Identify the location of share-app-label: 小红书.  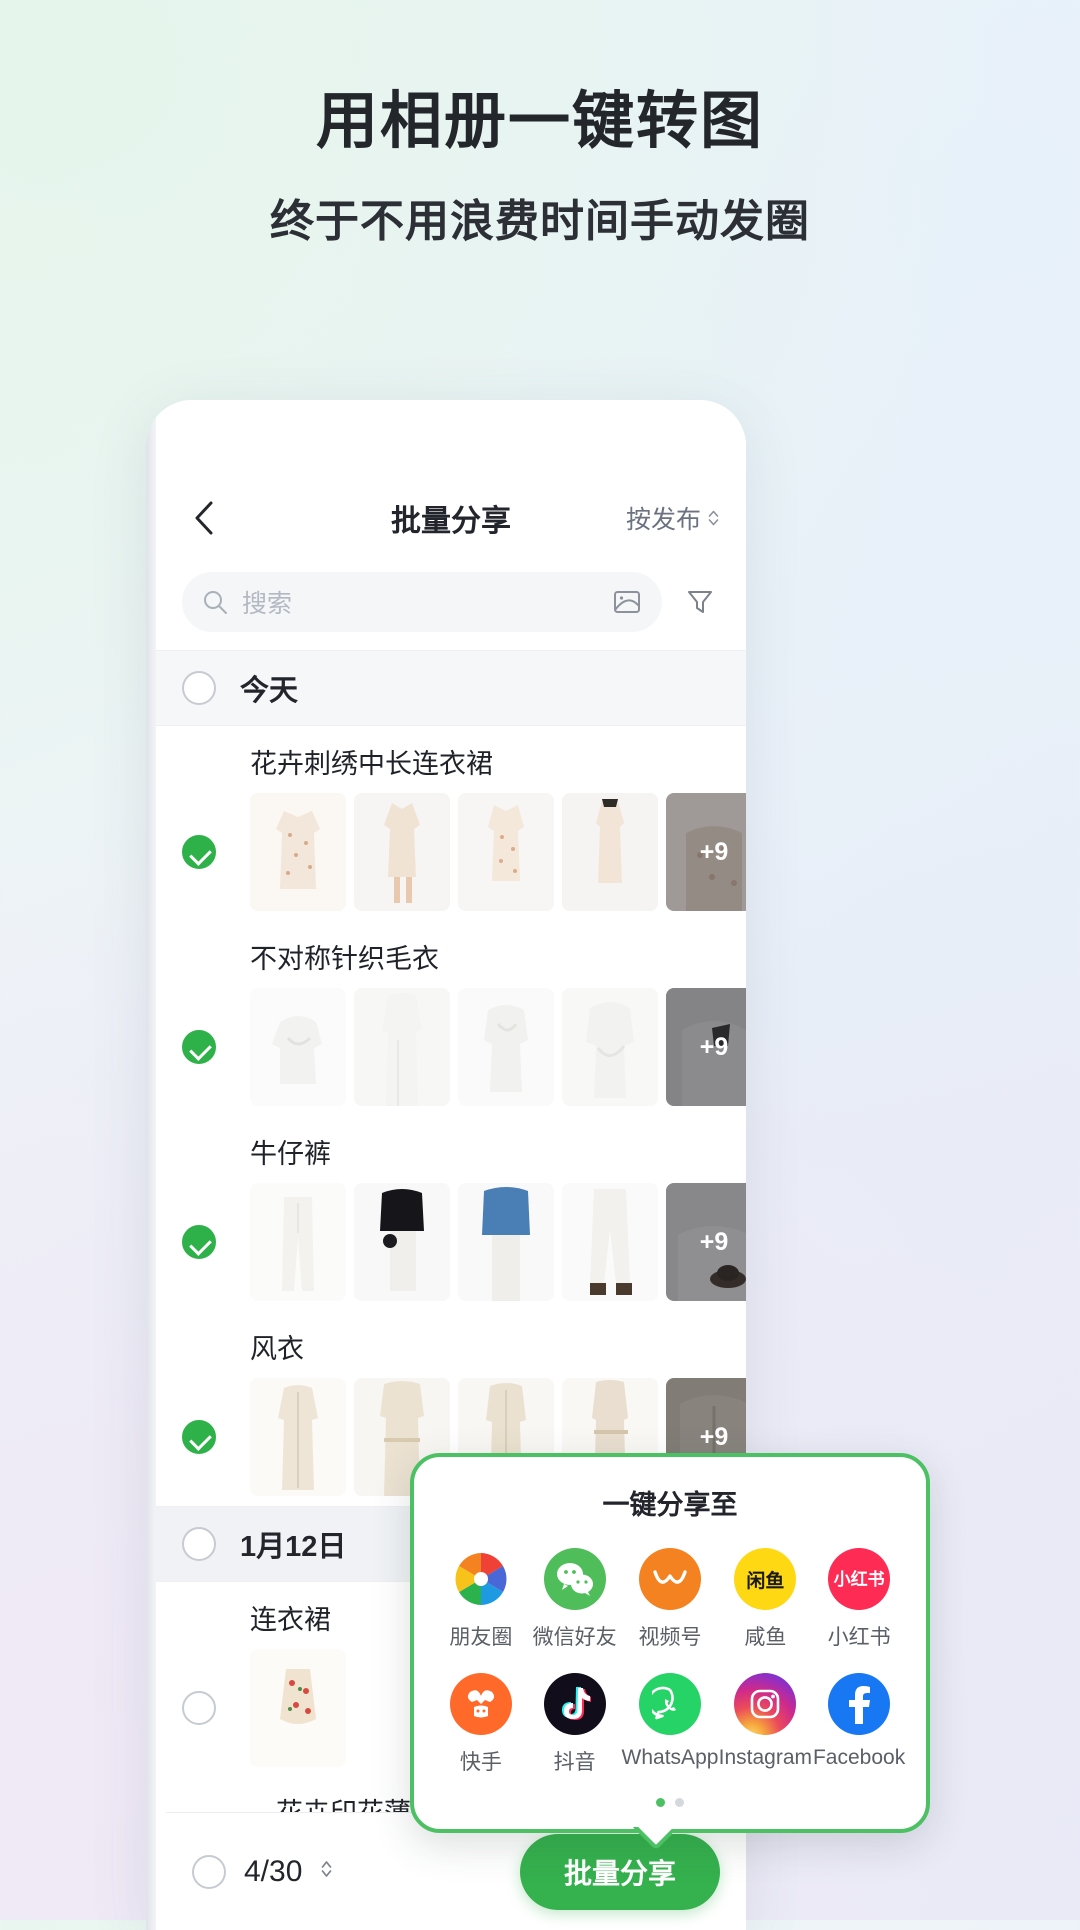
(859, 1637).